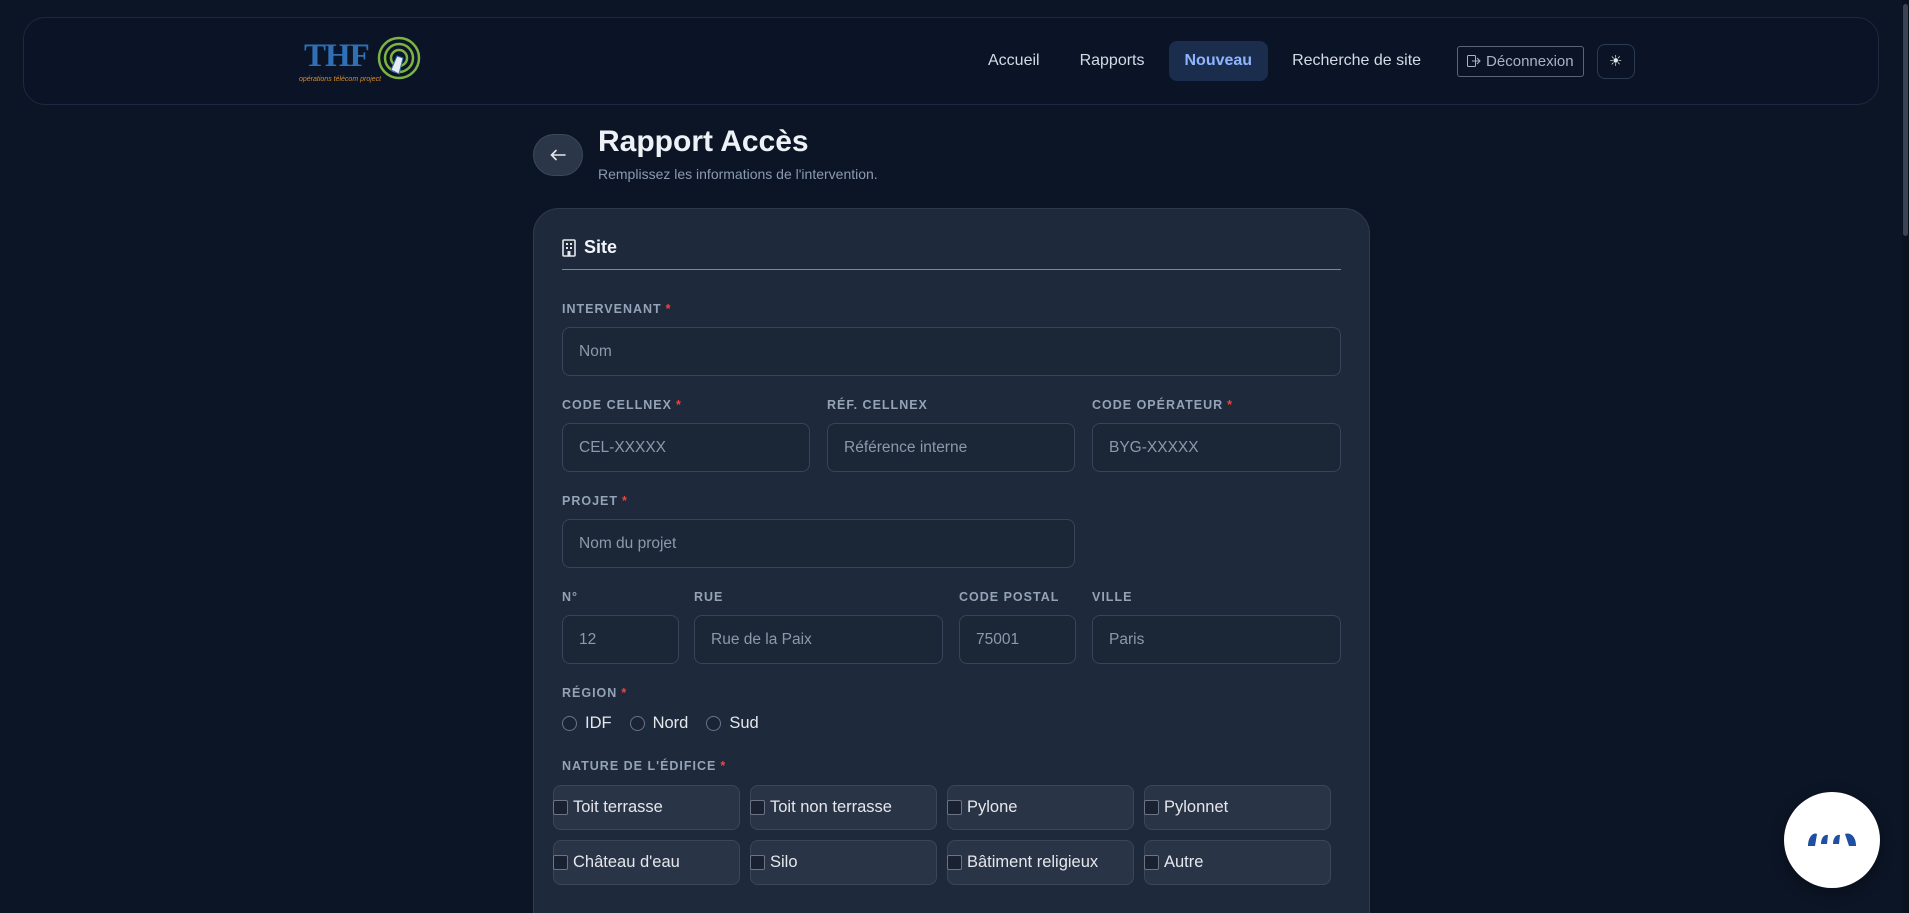 This screenshot has width=1909, height=913. What do you see at coordinates (732, 723) in the screenshot?
I see `region-option-sud: Sud` at bounding box center [732, 723].